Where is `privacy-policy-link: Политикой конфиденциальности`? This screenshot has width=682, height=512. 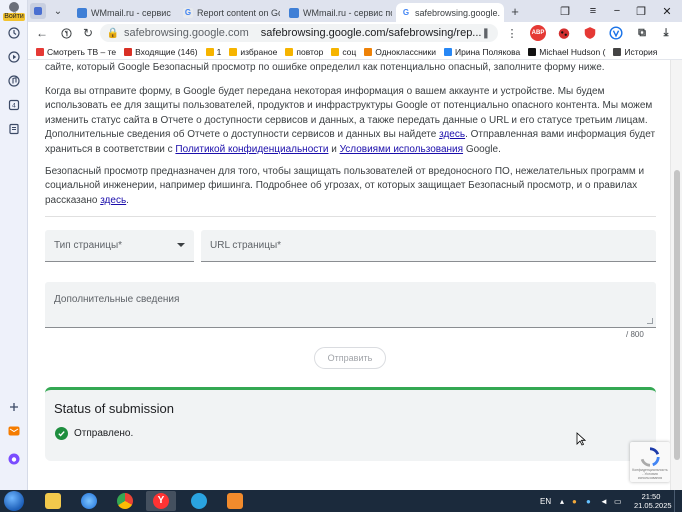 privacy-policy-link: Политикой конфиденциальности is located at coordinates (251, 149).